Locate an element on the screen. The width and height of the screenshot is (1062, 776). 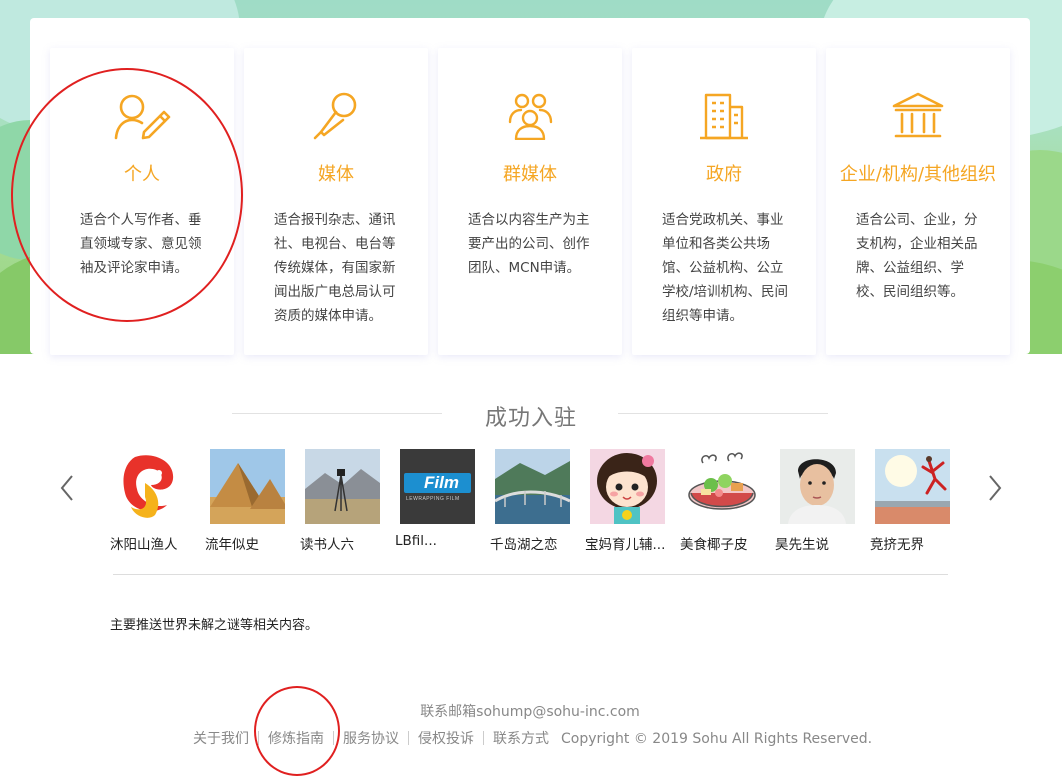
carousel-item: 昊先生说 is located at coordinates (817, 501).